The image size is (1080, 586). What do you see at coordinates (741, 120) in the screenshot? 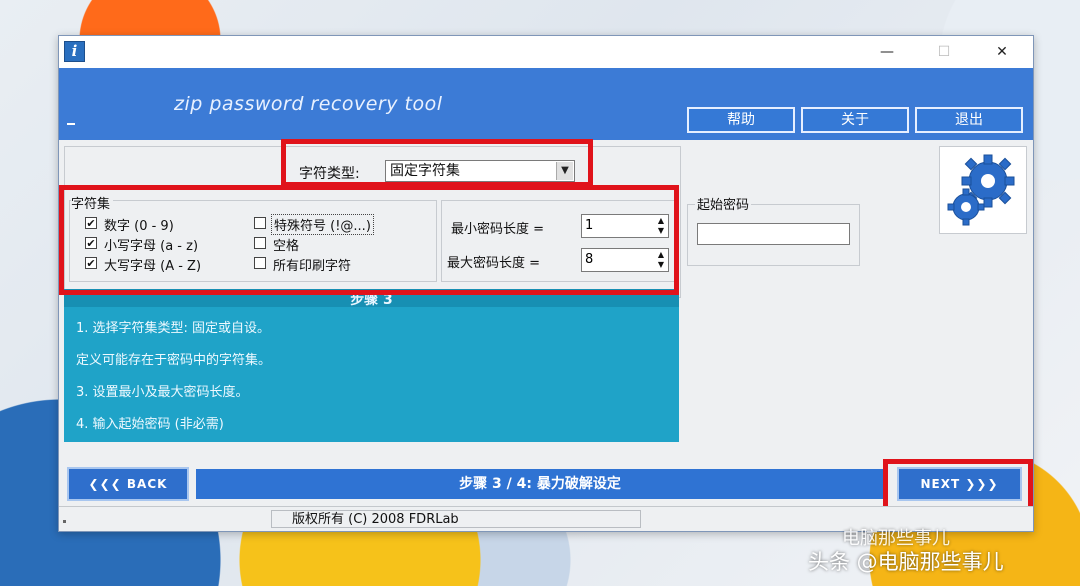
I see `help-button: 帮助` at bounding box center [741, 120].